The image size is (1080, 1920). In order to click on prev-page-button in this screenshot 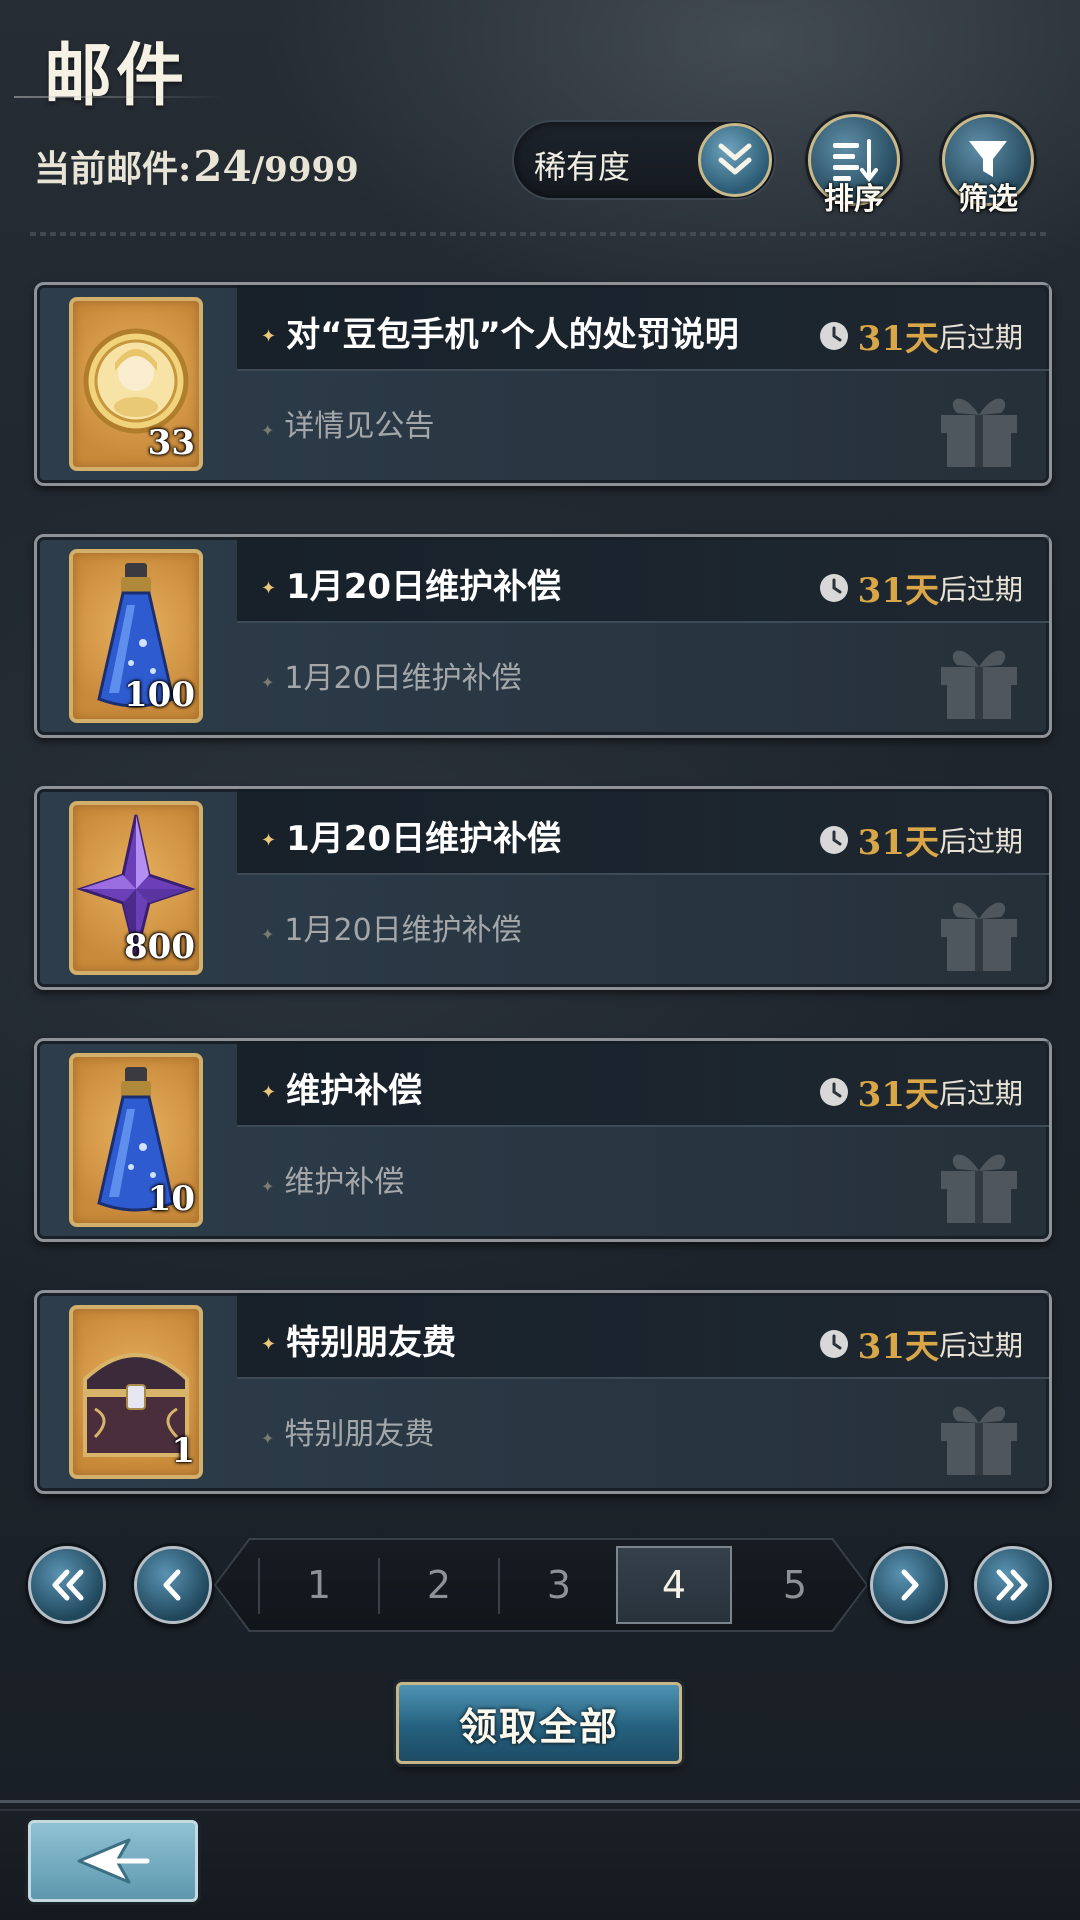, I will do `click(173, 1585)`.